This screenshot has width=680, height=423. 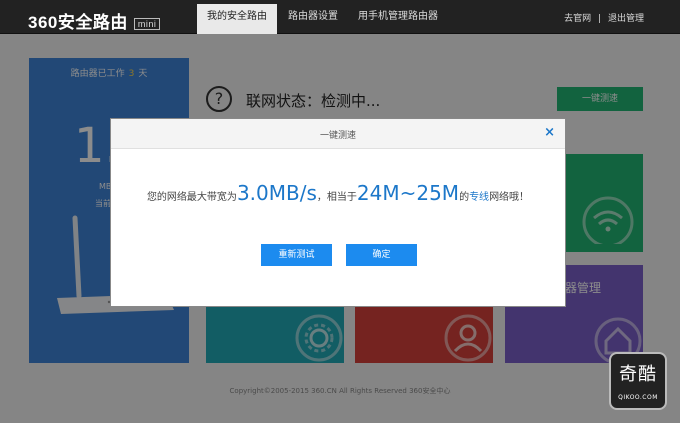 I want to click on dialog-title: 一键测速, so click(x=337, y=136).